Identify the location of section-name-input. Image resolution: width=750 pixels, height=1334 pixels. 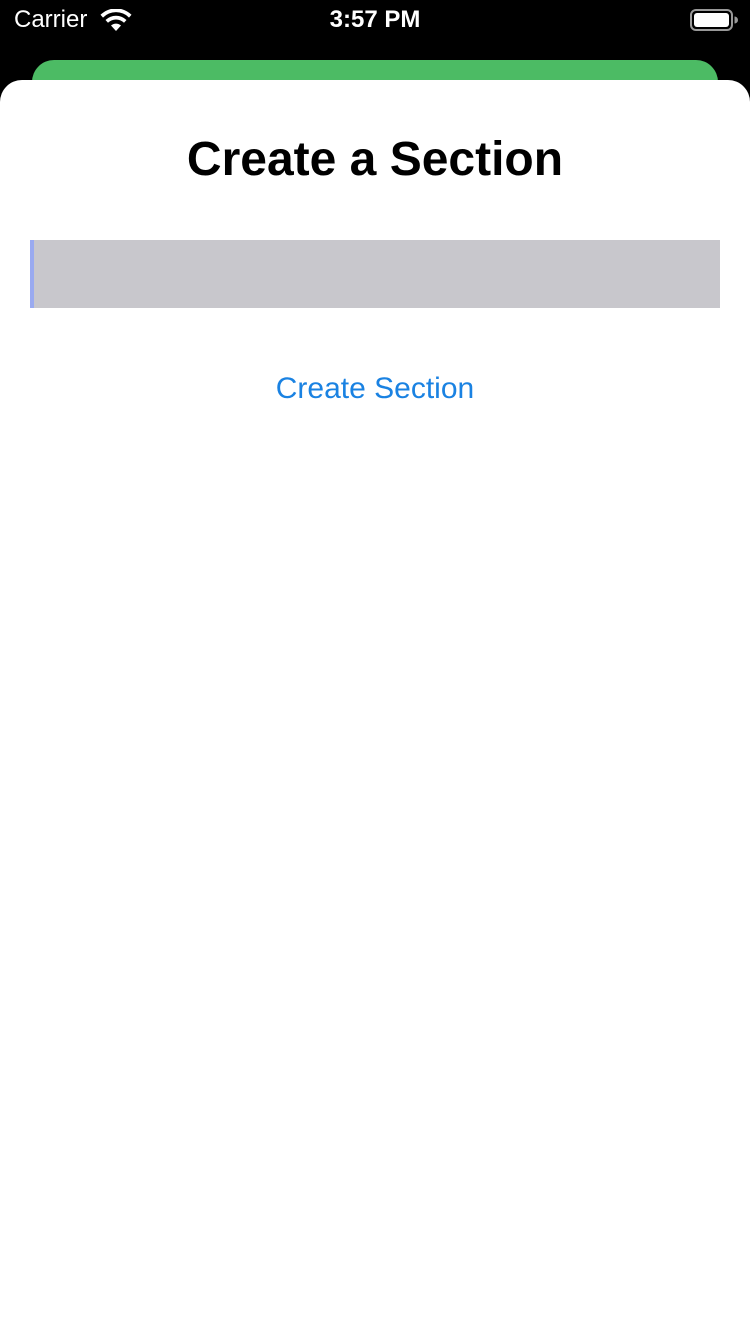
(375, 274).